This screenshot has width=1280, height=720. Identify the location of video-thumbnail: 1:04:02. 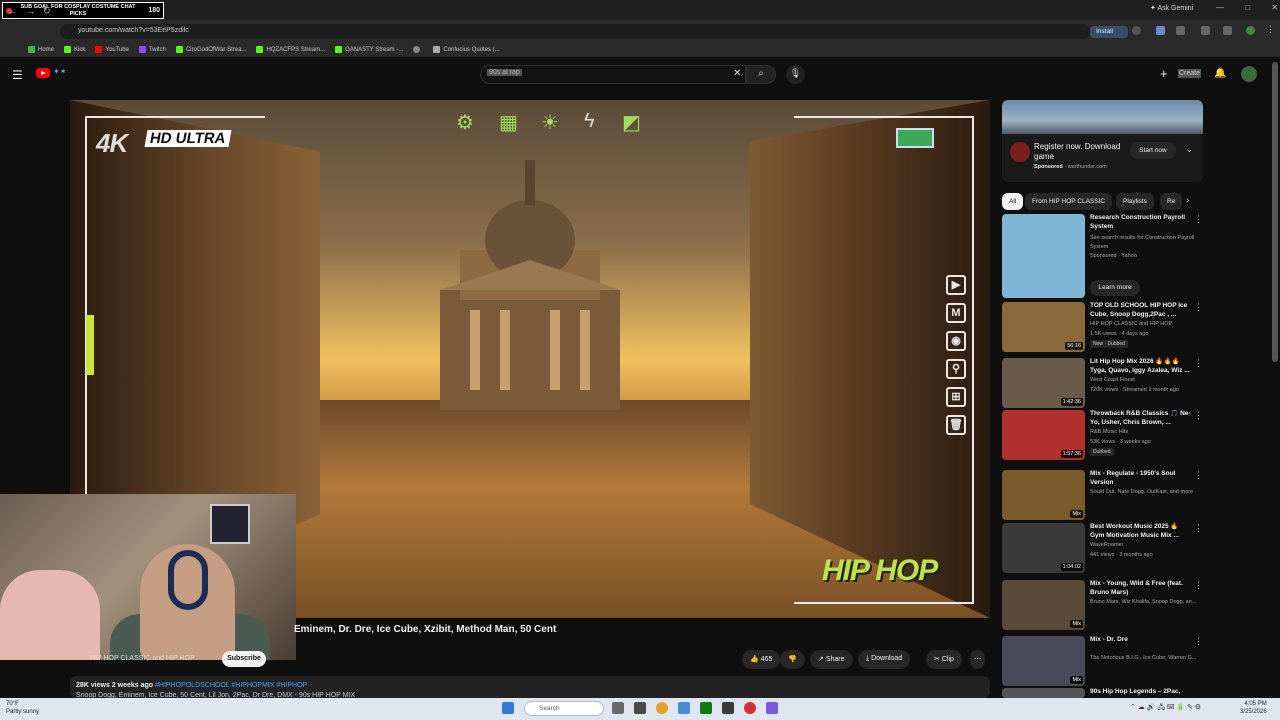
(1043, 548).